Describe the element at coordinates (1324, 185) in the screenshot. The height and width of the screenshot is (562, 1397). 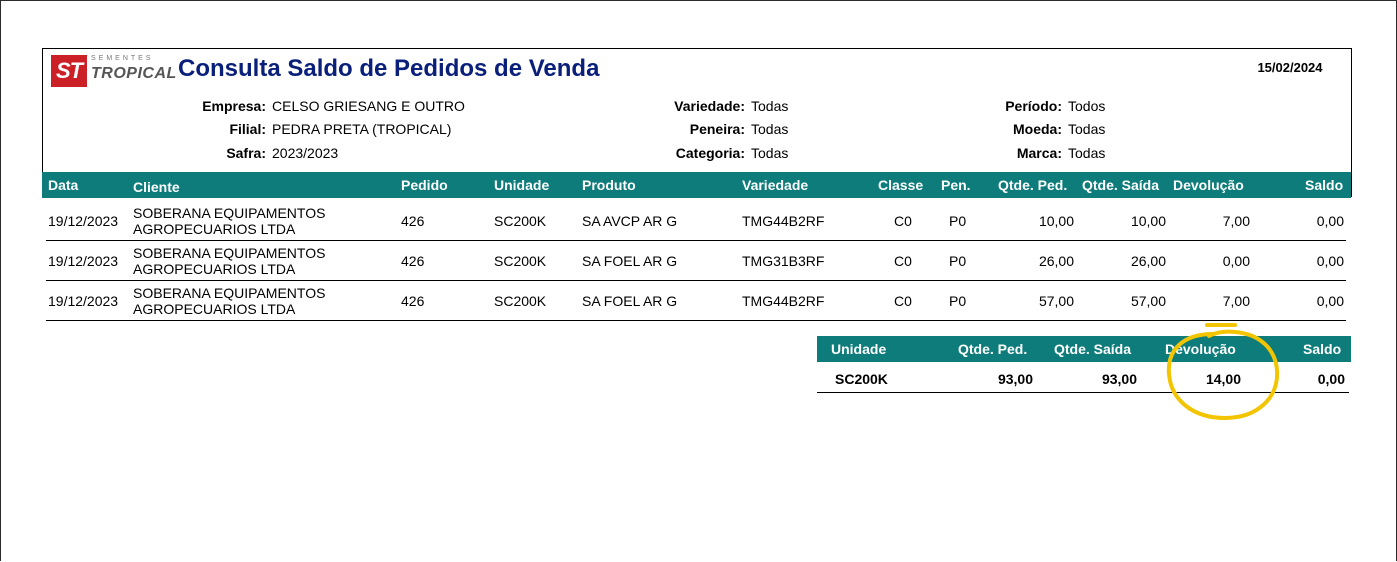
I see `col-saldo: Saldo` at that location.